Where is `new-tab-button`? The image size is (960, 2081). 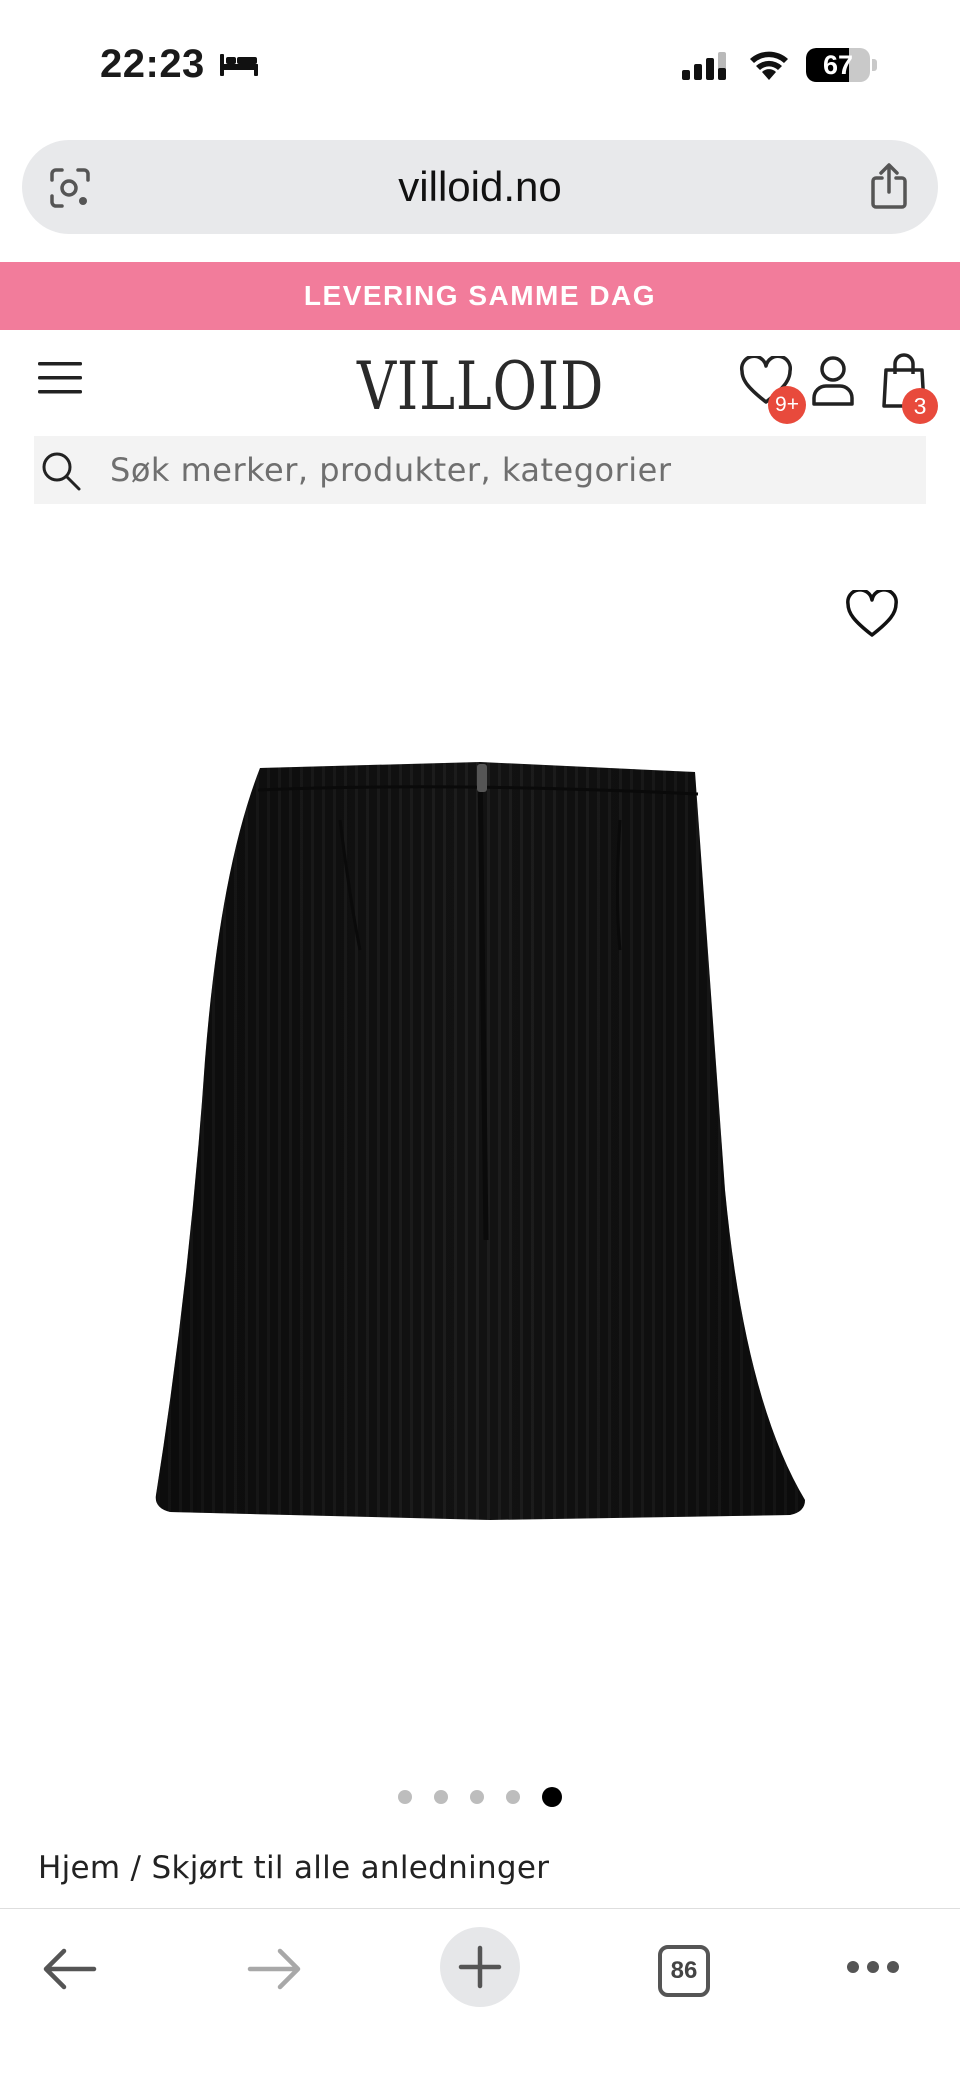 new-tab-button is located at coordinates (480, 1967).